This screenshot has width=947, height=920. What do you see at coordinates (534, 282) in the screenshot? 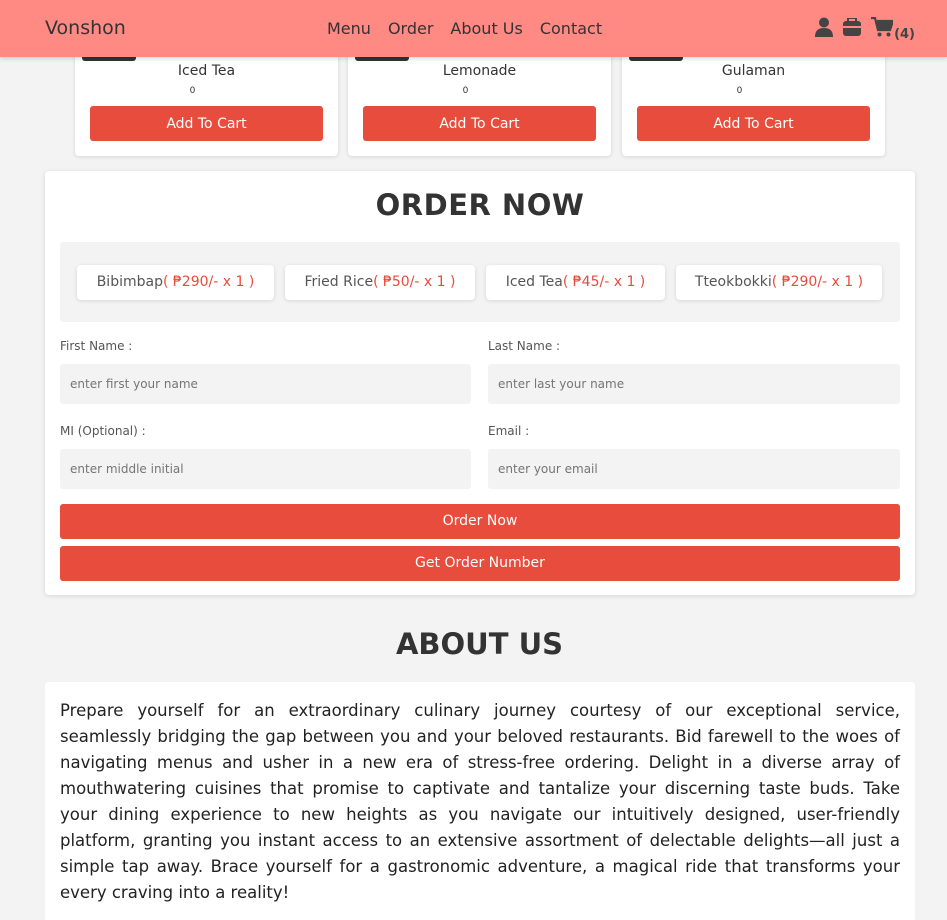
I see `cart-item-name: Iced Tea` at bounding box center [534, 282].